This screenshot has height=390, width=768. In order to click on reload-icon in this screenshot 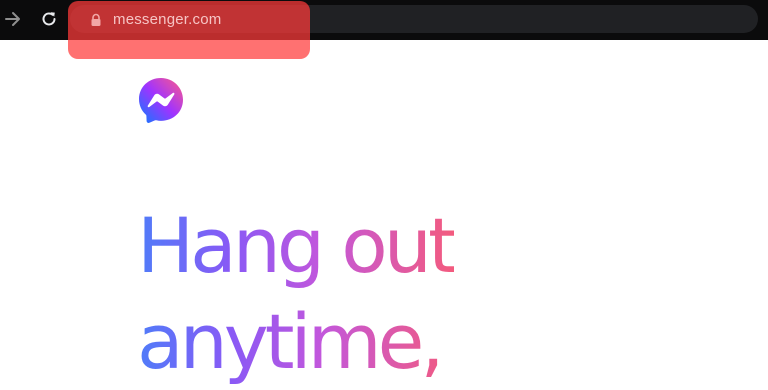, I will do `click(49, 19)`.